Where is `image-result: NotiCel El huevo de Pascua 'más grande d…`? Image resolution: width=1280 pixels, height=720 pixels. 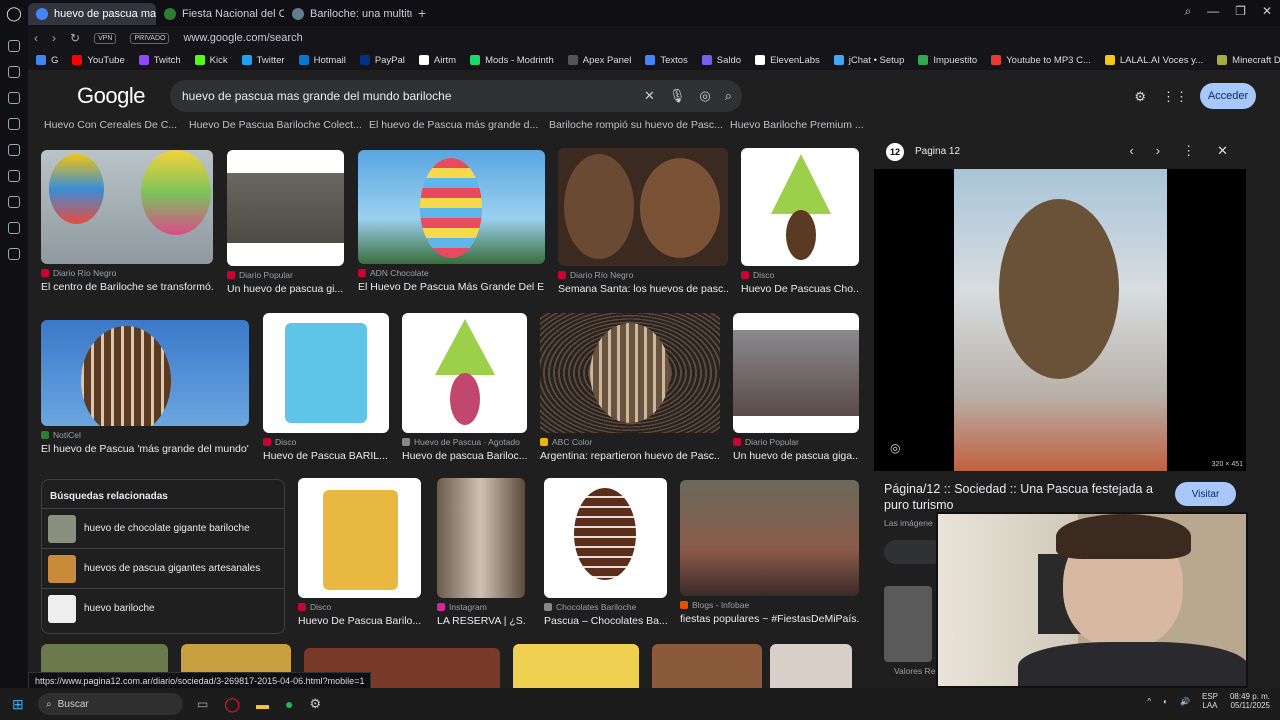
image-result: NotiCel El huevo de Pascua 'más grande d… is located at coordinates (145, 387).